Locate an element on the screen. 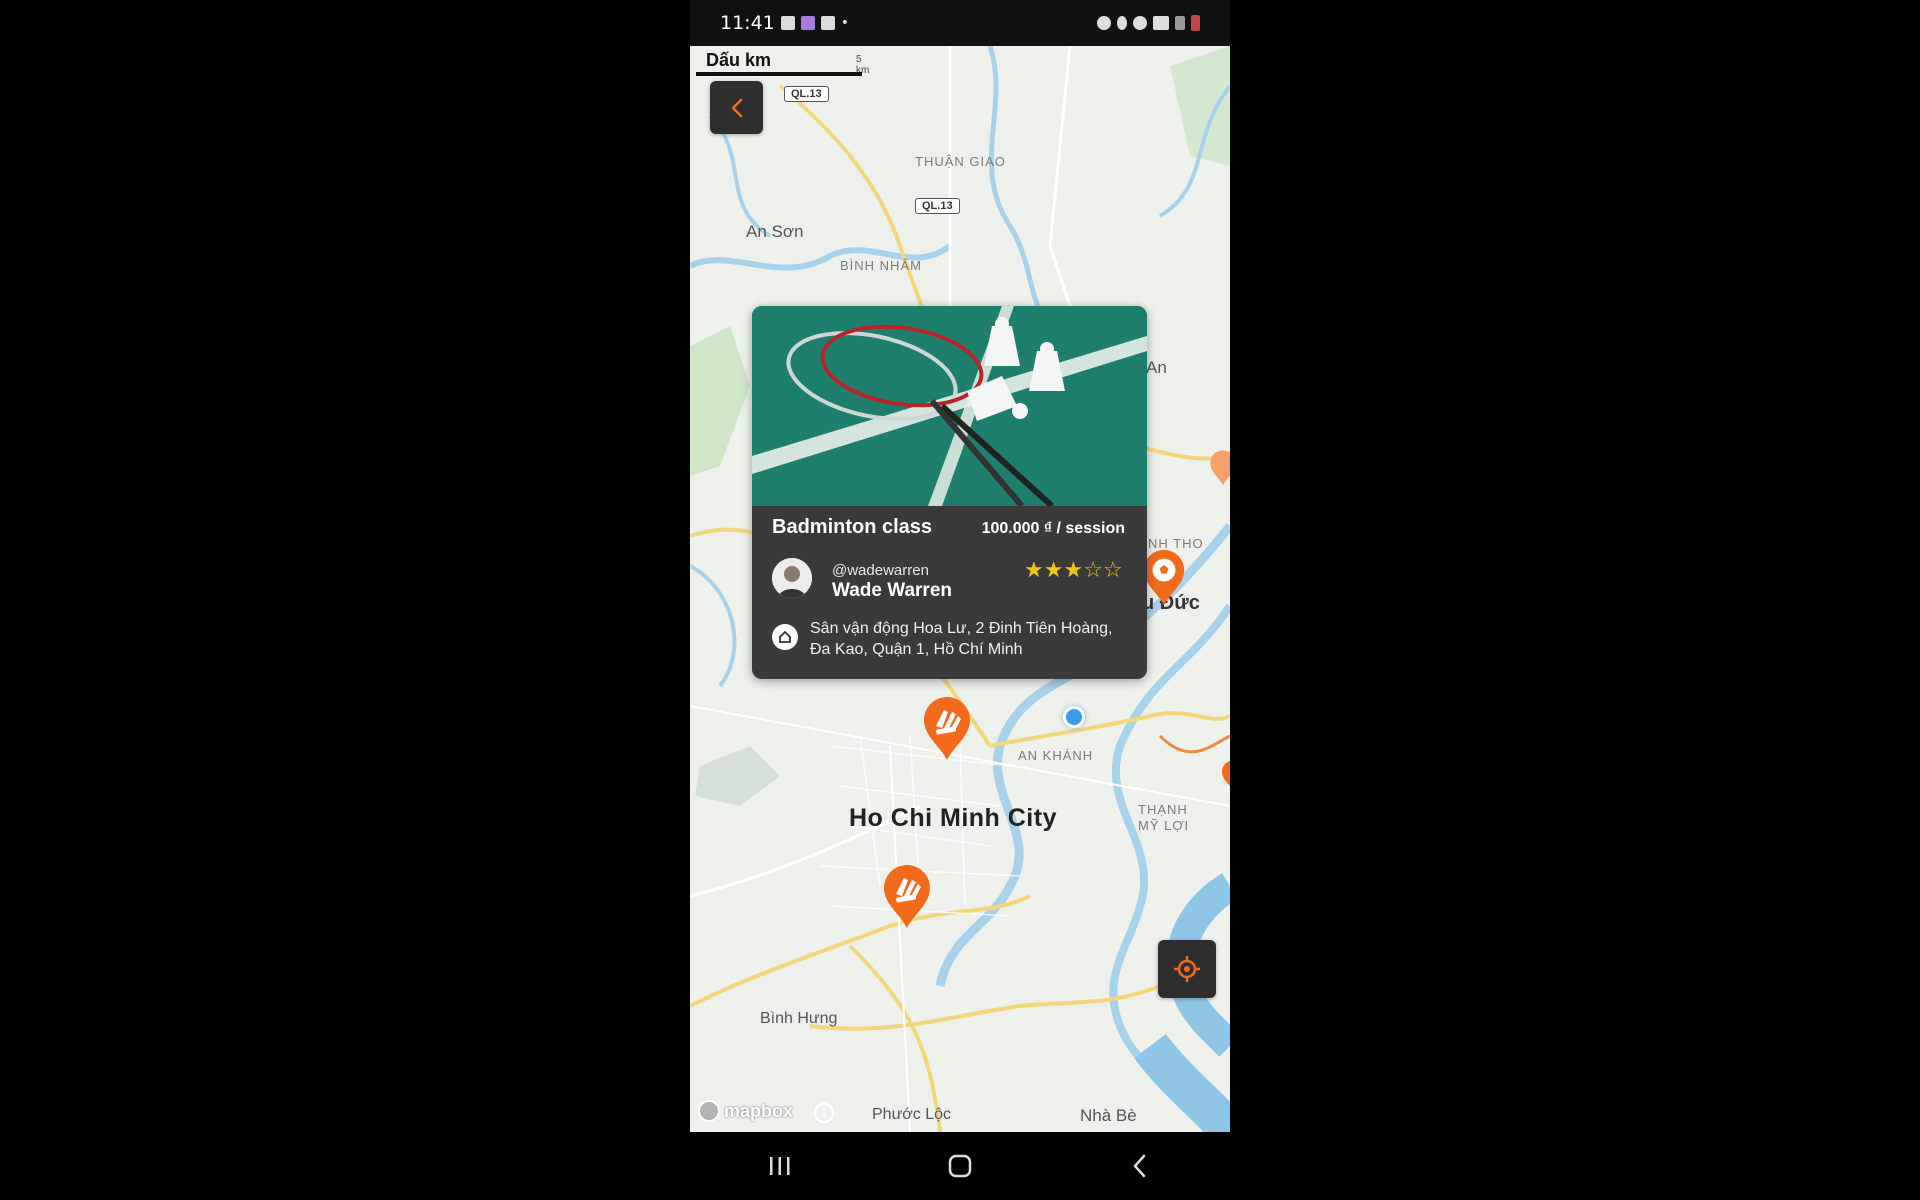 This screenshot has width=1920, height=1200. place-label: Bình Hưng is located at coordinates (799, 1018).